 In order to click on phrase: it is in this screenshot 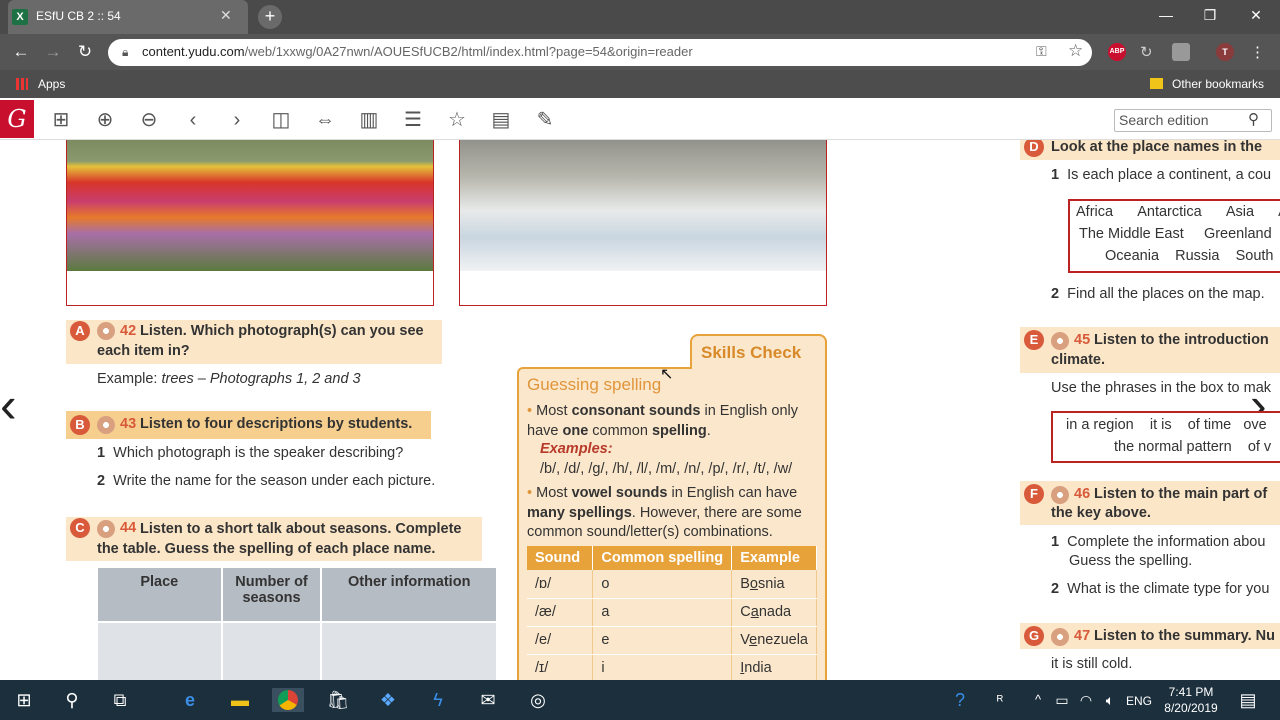, I will do `click(1160, 425)`.